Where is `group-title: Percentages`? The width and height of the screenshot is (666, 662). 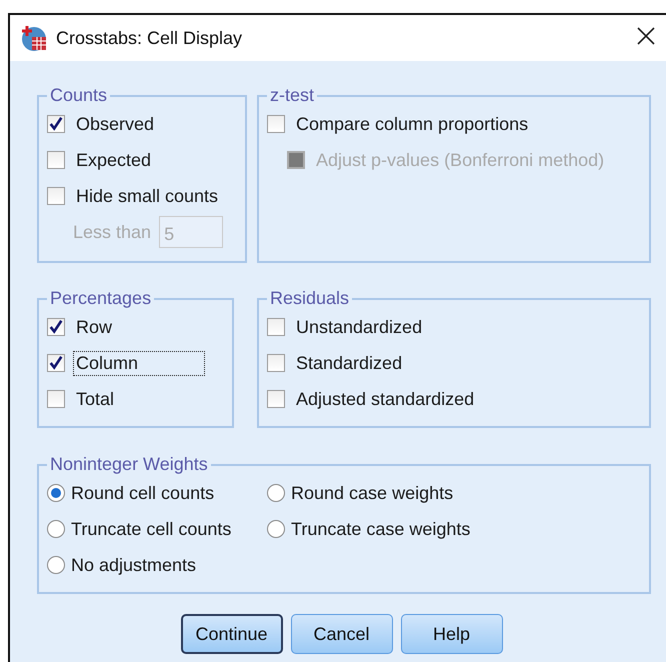 group-title: Percentages is located at coordinates (100, 298).